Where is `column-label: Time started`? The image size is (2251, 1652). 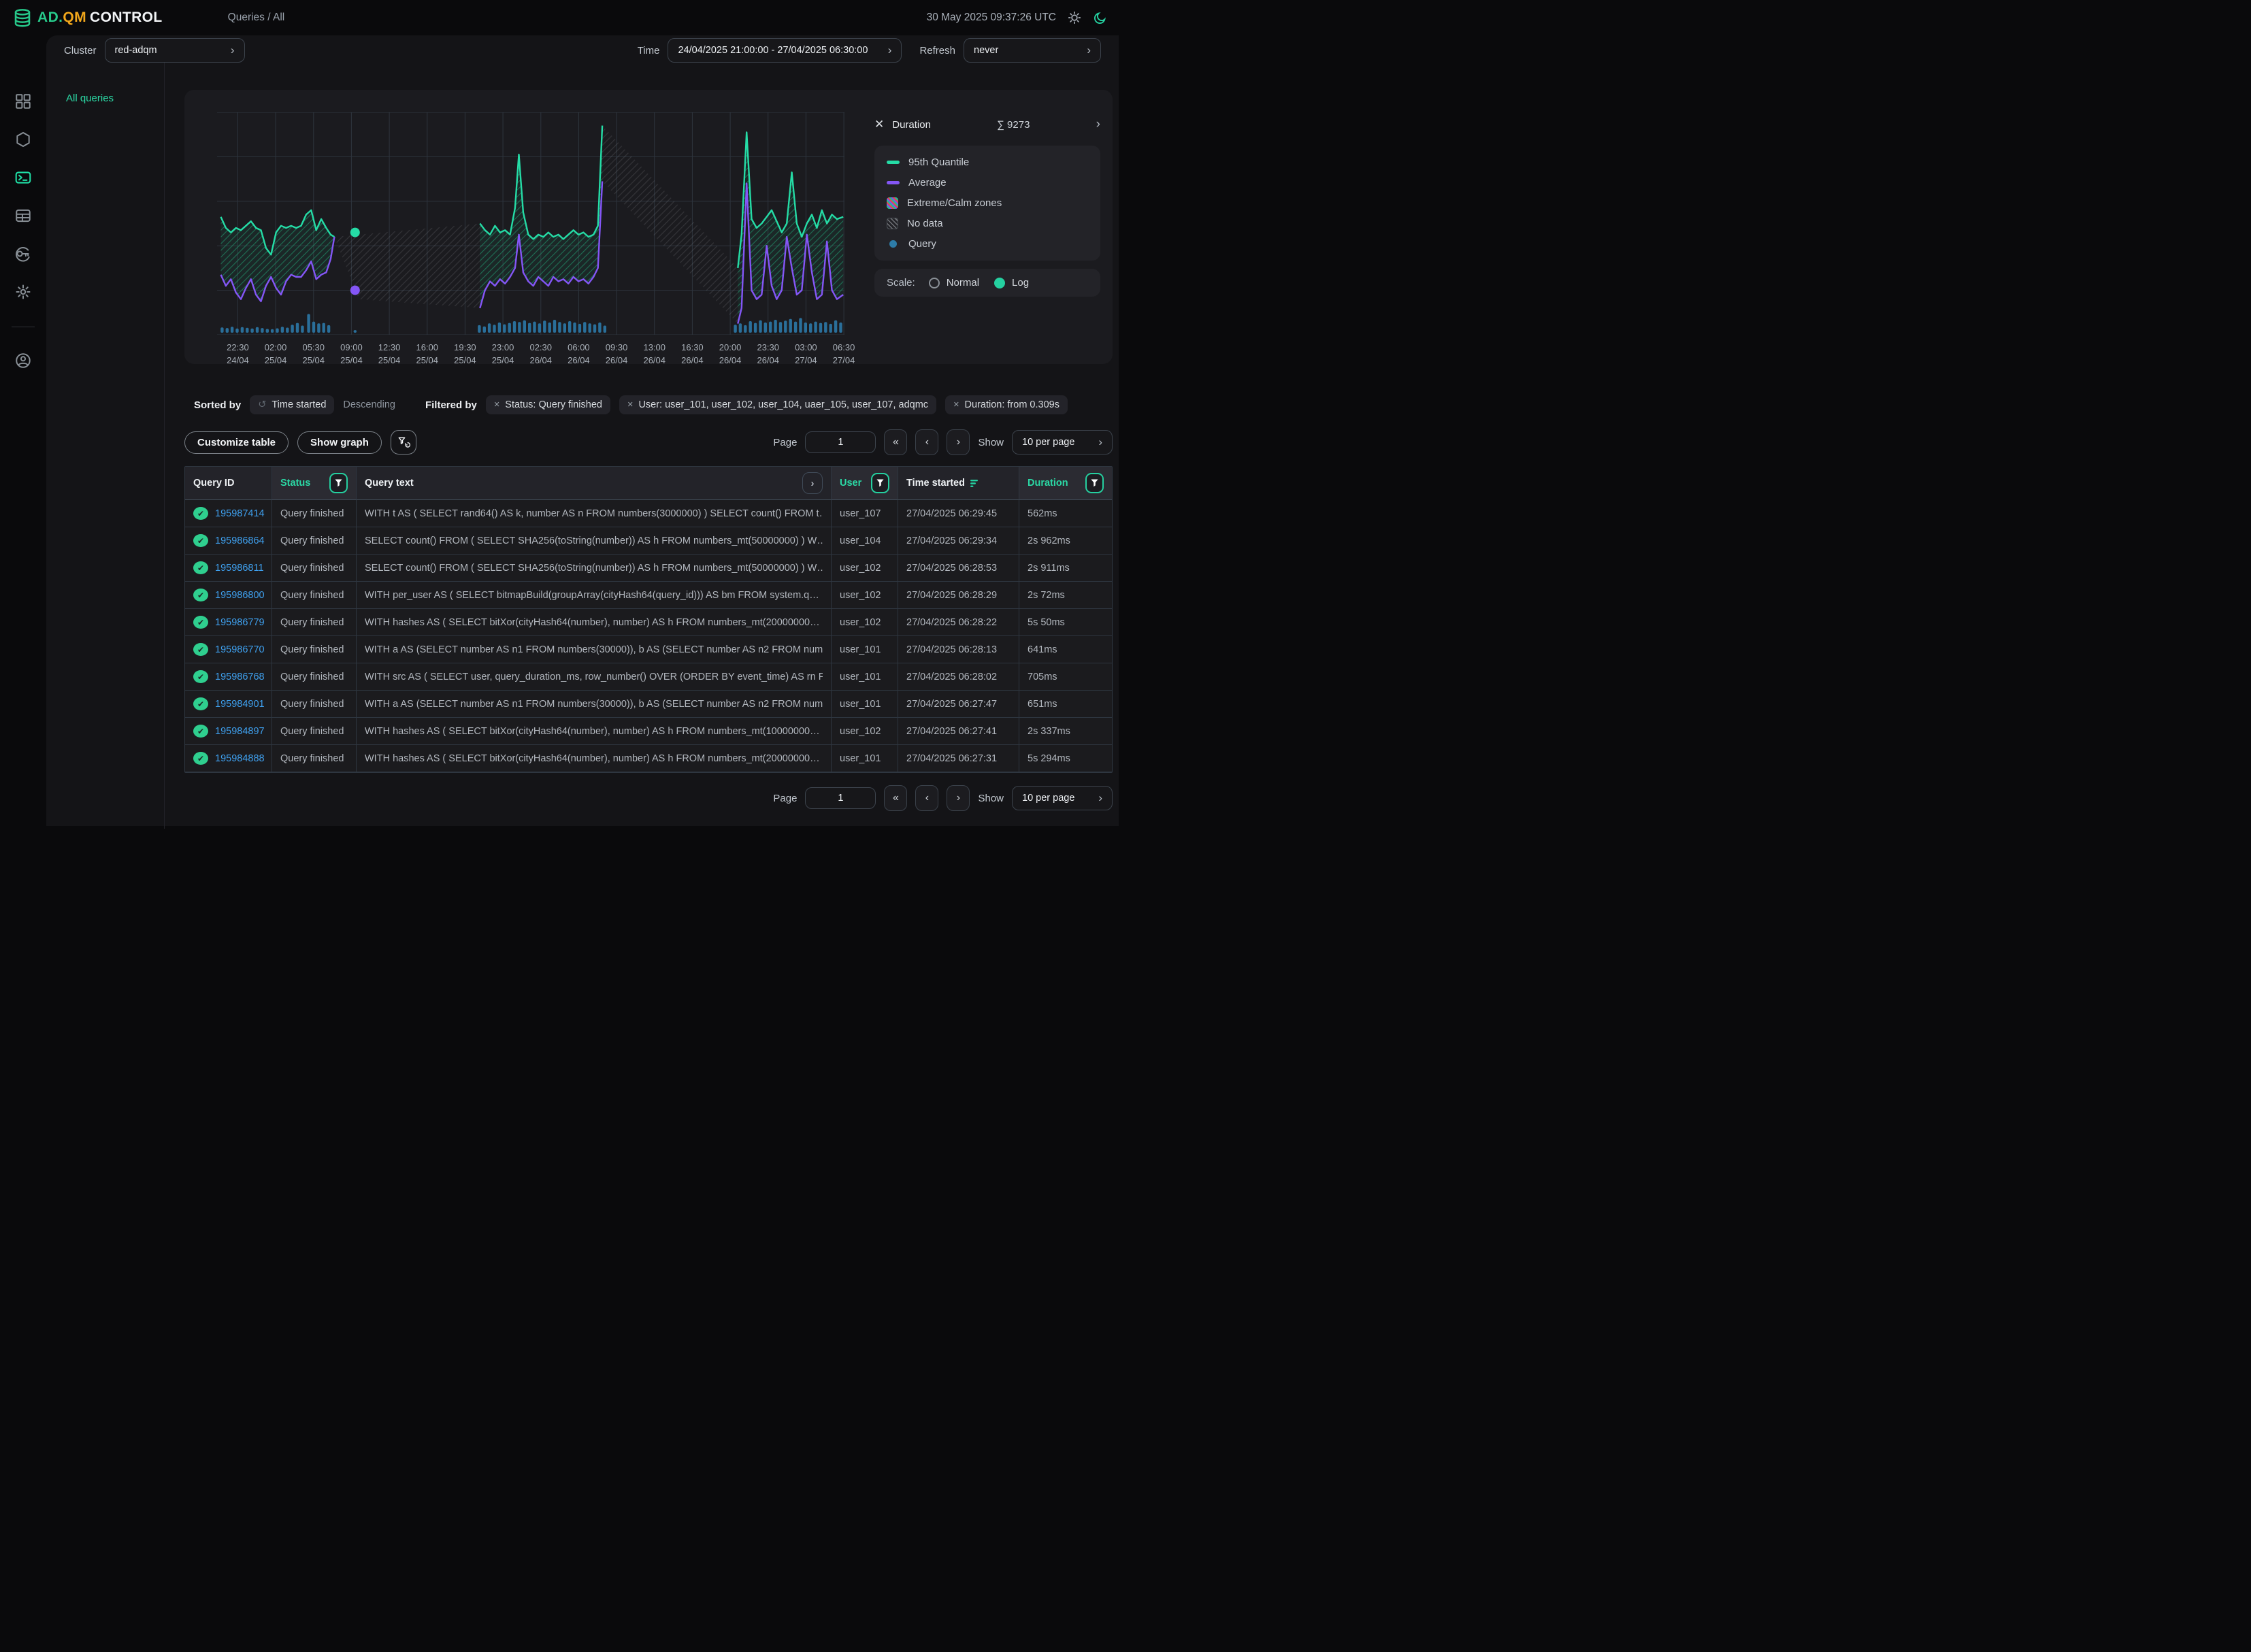 column-label: Time started is located at coordinates (935, 484).